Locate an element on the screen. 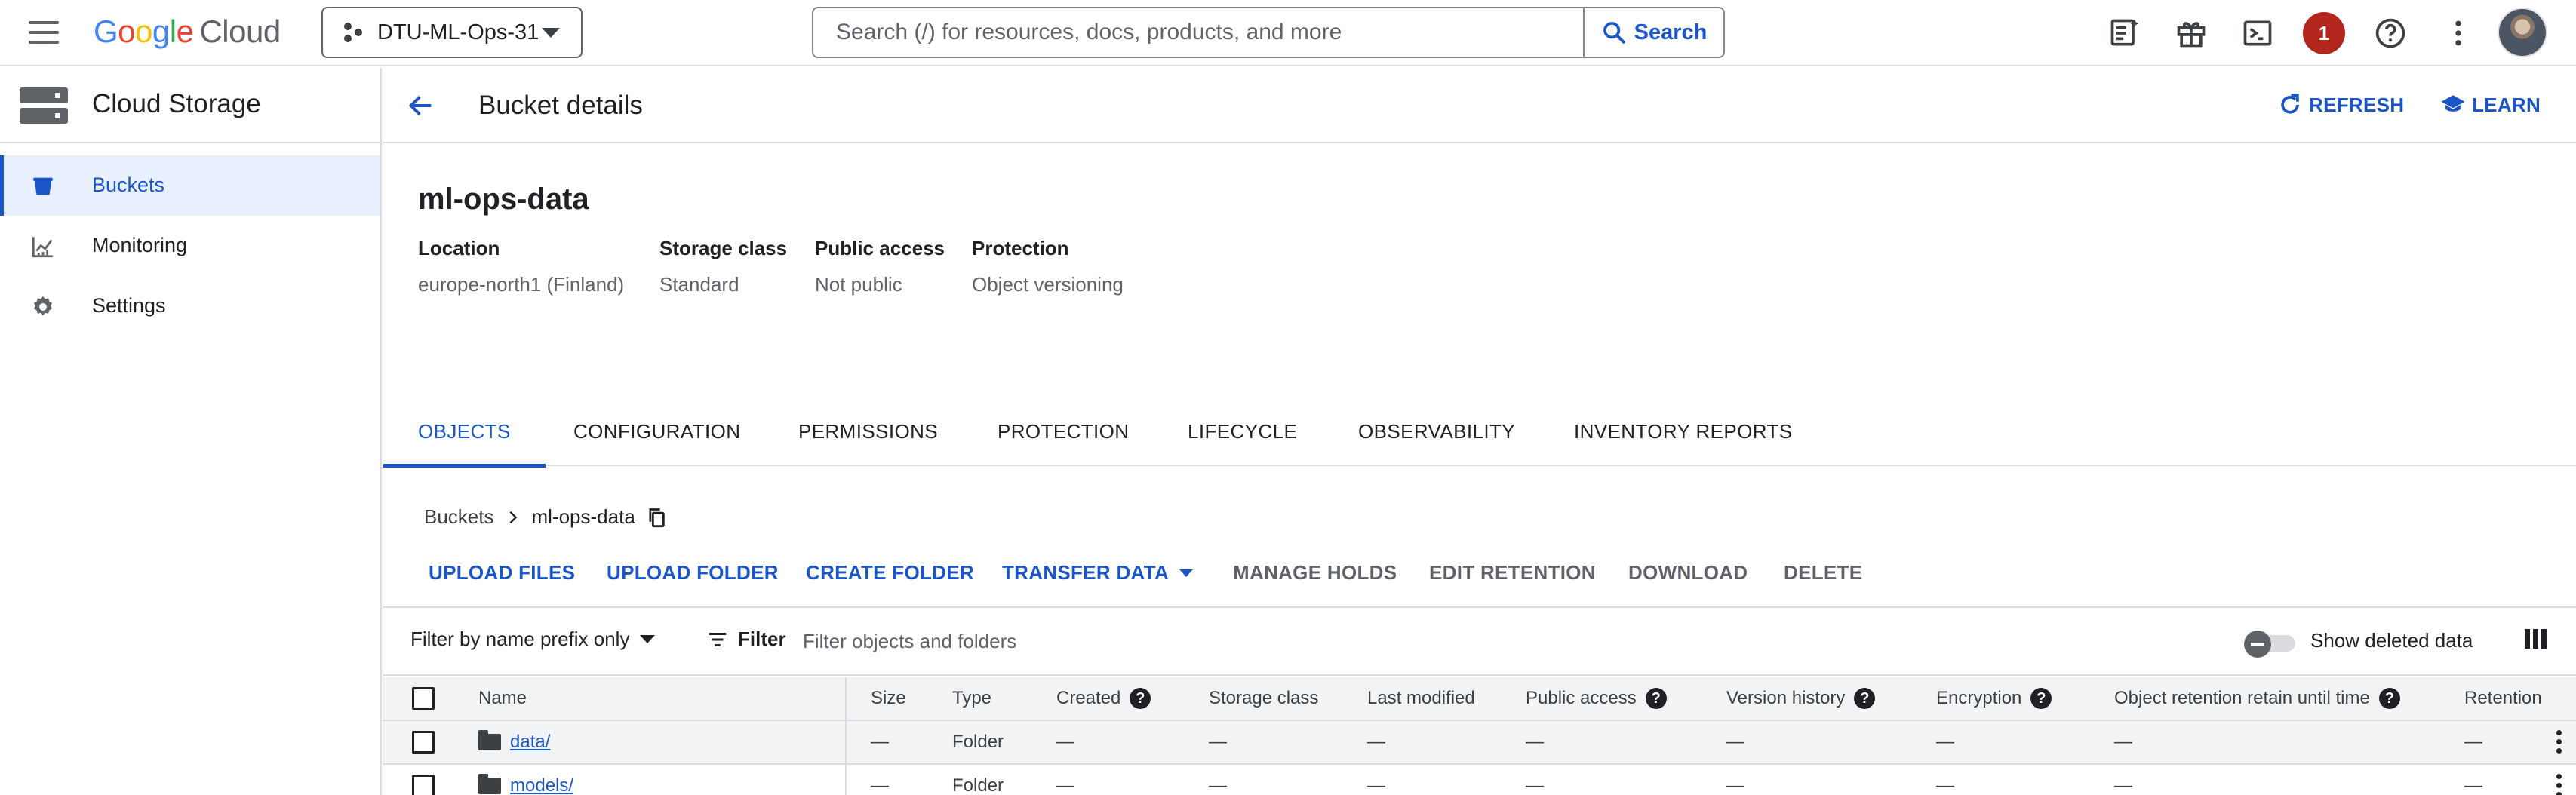 The image size is (2576, 795). column-header-name: Name is located at coordinates (502, 698).